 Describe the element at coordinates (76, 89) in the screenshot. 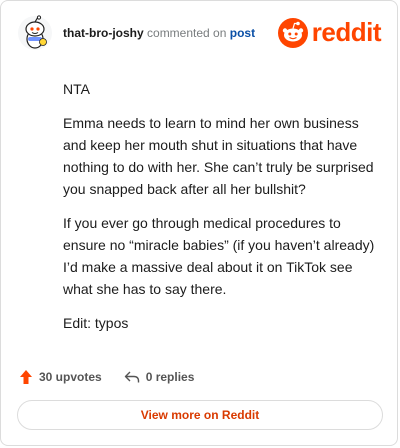

I see `comment-paragraph: NTA` at that location.